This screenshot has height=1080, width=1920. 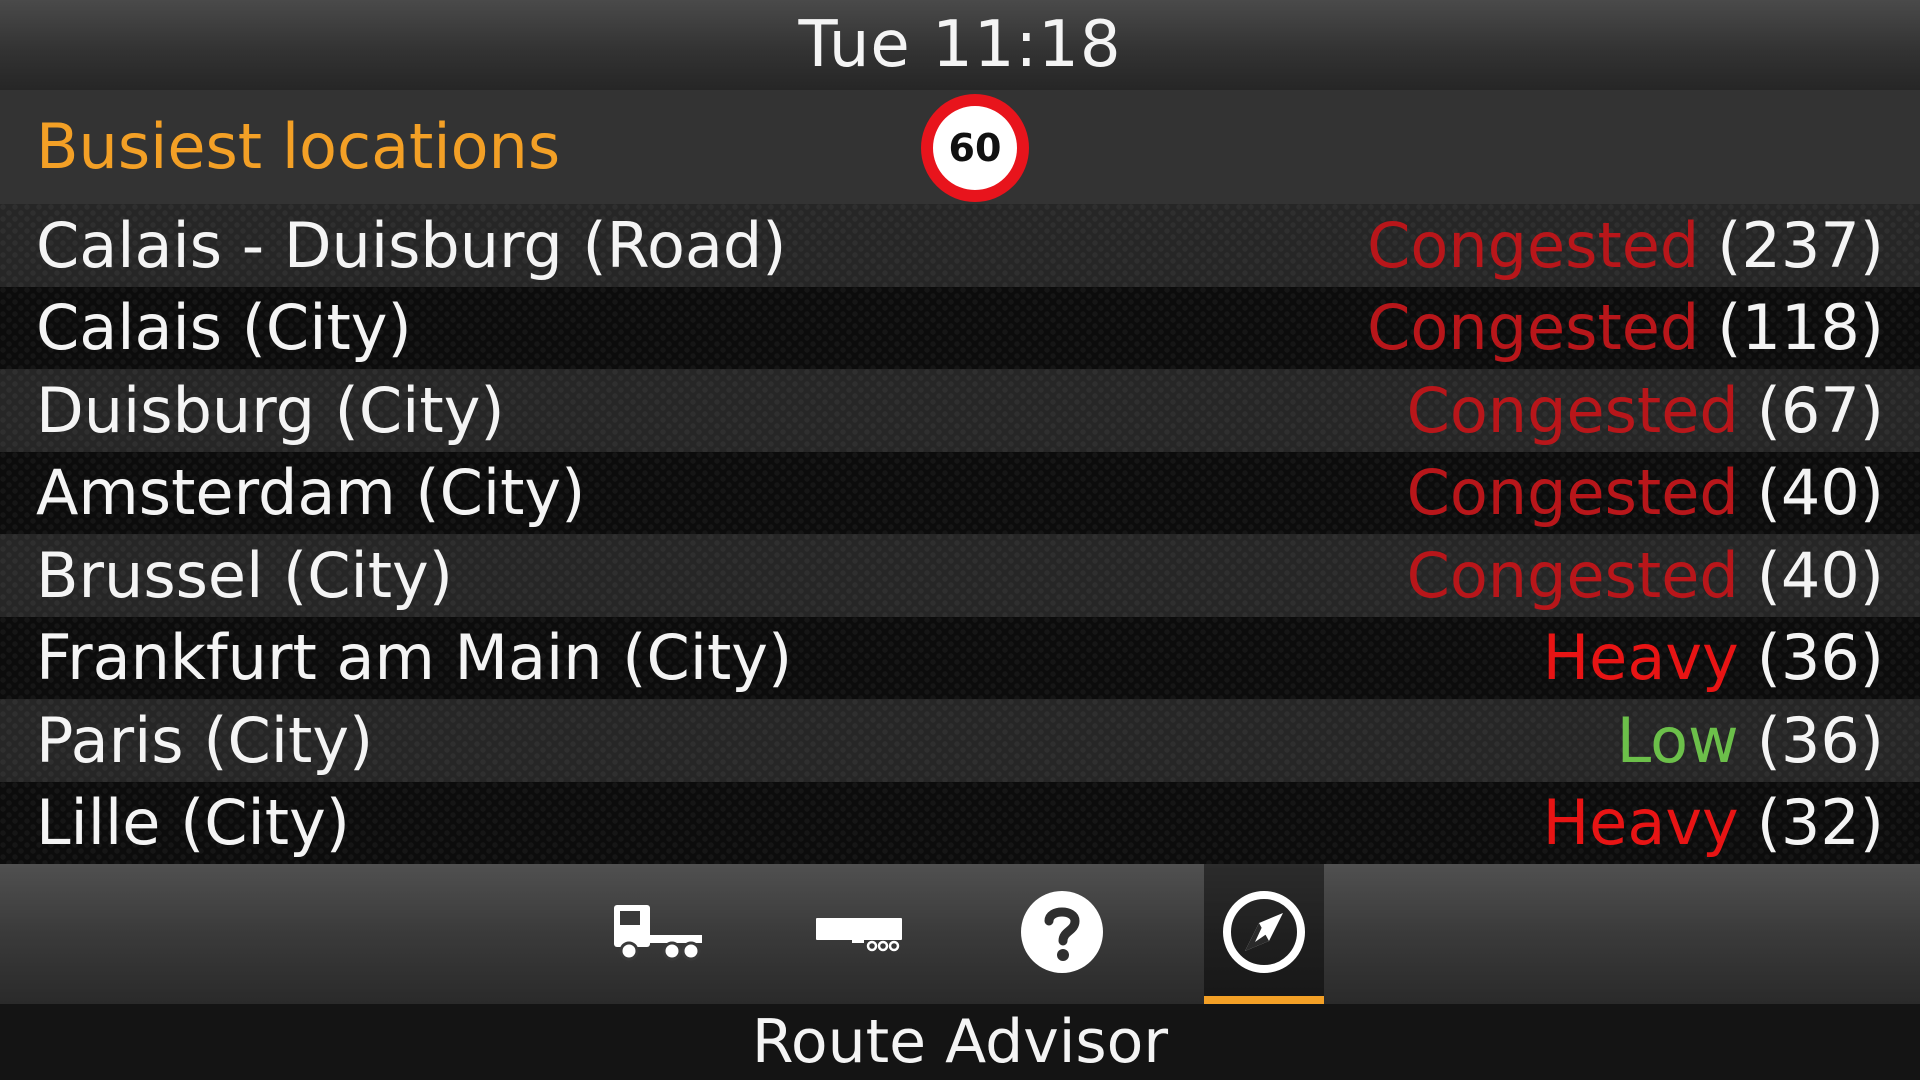 I want to click on compass-icon, so click(x=1264, y=934).